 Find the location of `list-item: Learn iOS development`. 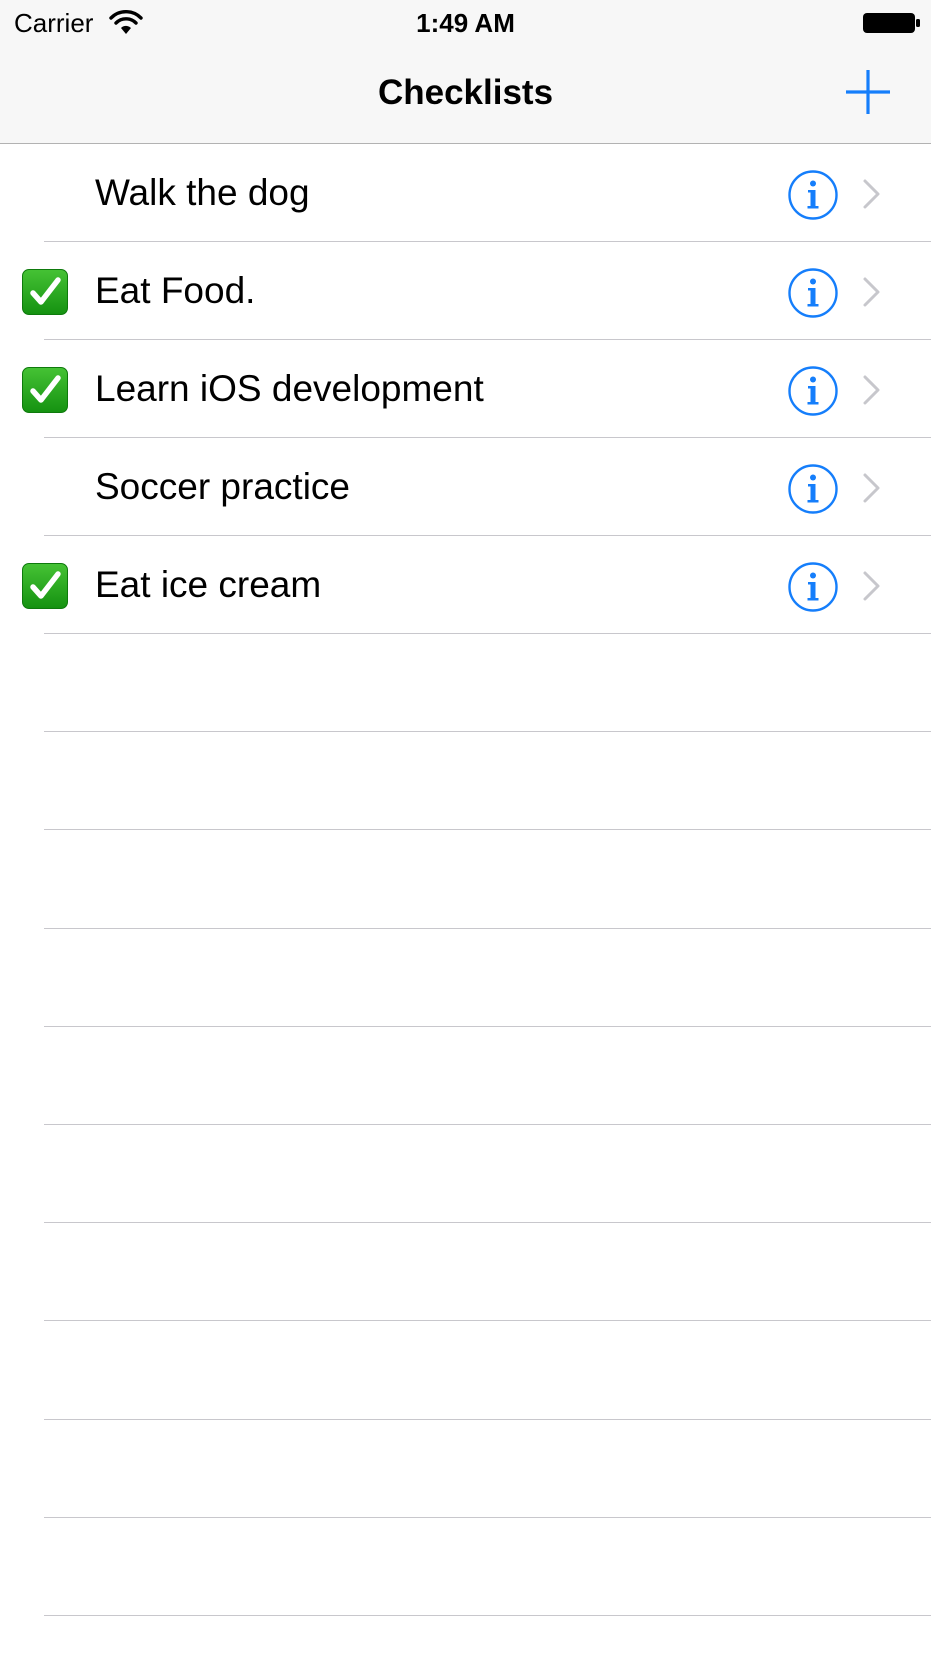

list-item: Learn iOS development is located at coordinates (465, 389).